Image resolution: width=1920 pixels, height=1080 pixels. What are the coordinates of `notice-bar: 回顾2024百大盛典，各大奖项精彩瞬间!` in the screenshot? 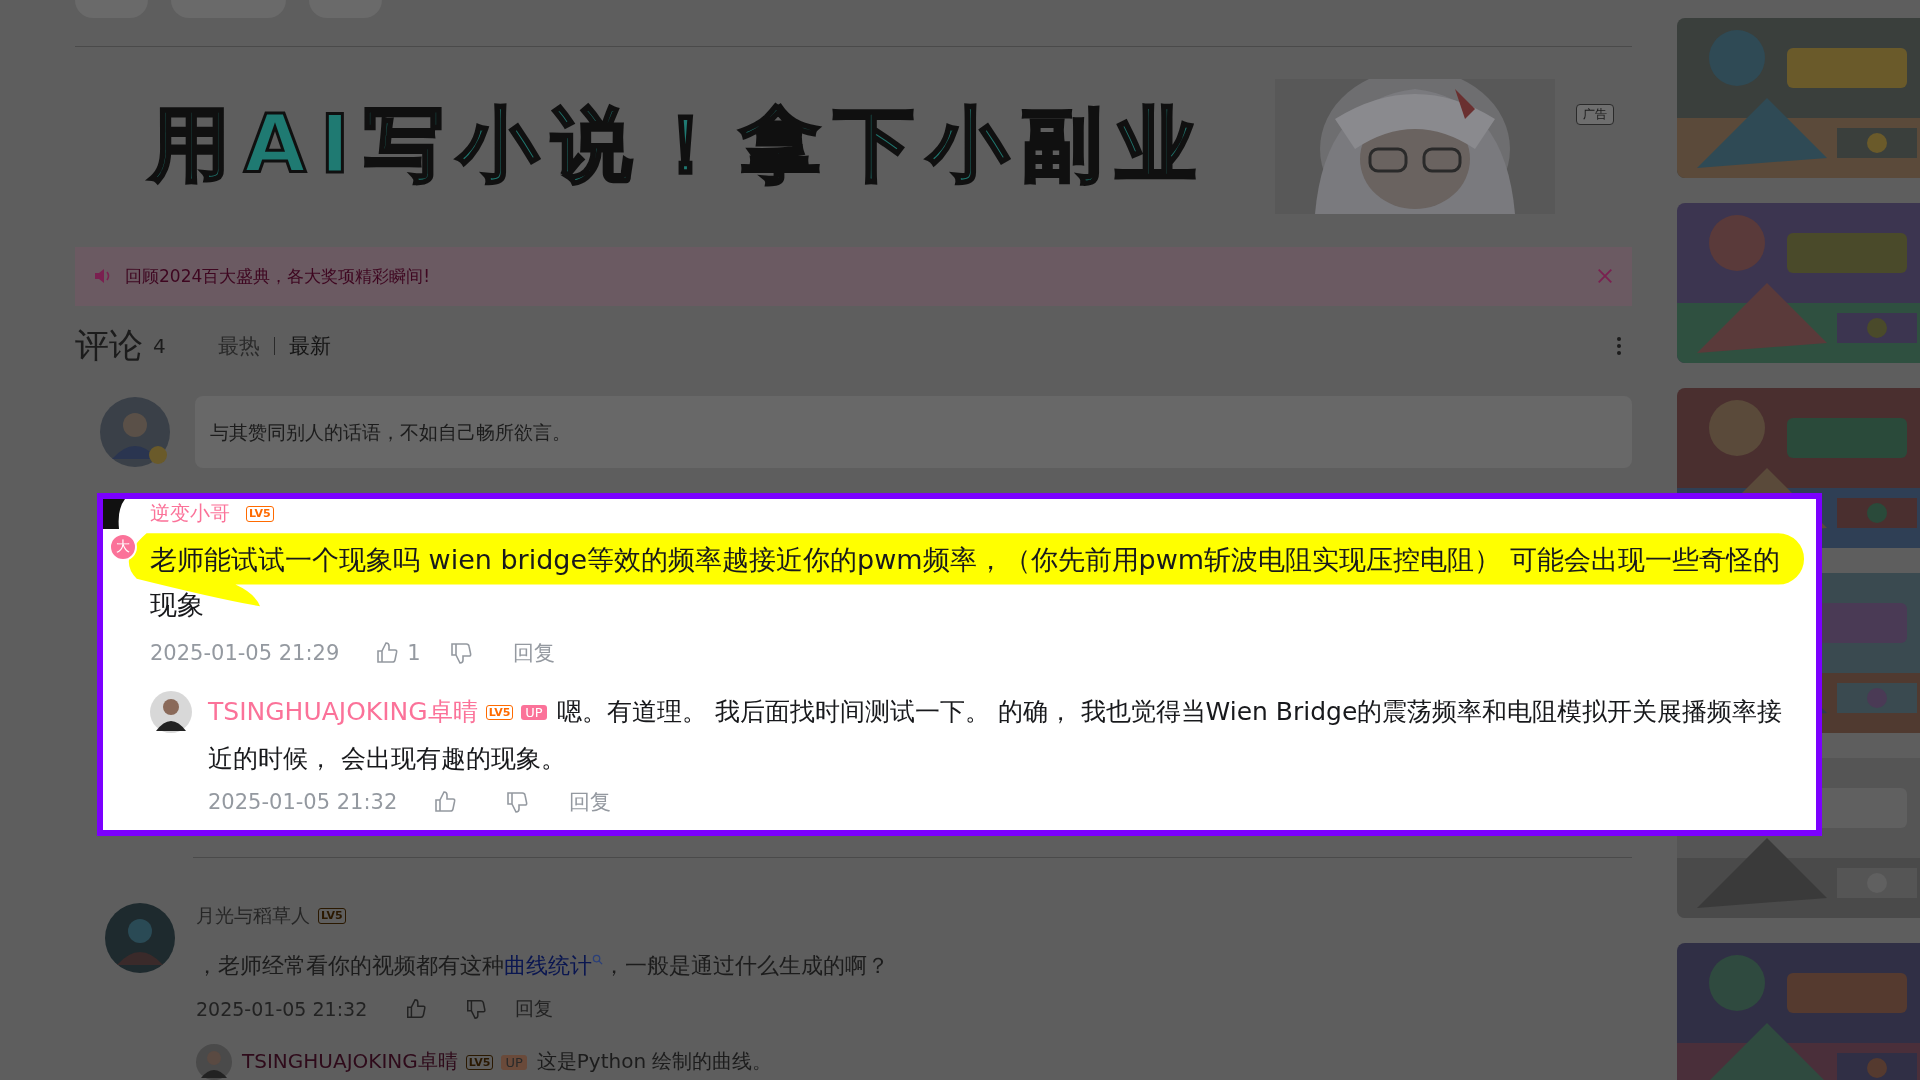 It's located at (853, 276).